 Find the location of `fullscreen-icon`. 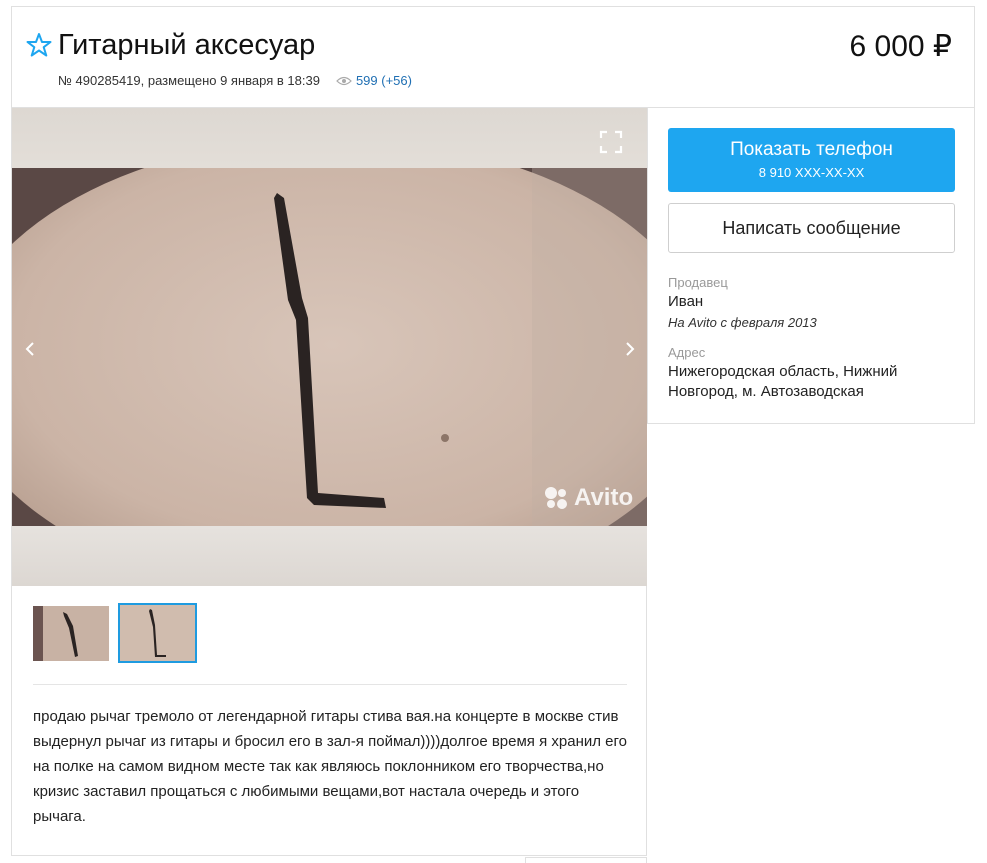

fullscreen-icon is located at coordinates (611, 142).